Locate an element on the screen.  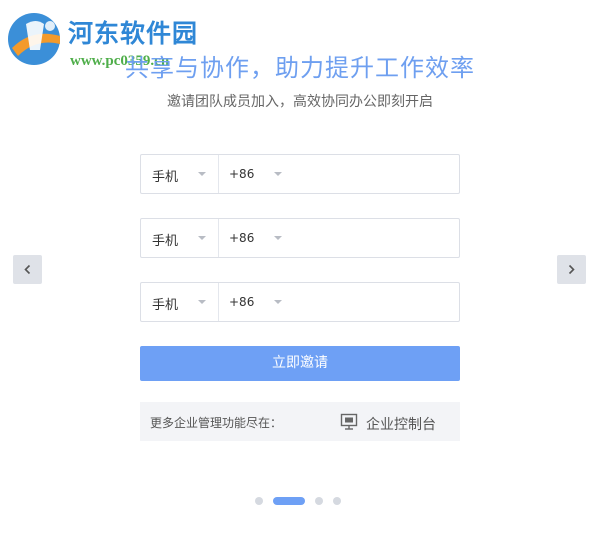
previous-slide-button is located at coordinates (27, 269).